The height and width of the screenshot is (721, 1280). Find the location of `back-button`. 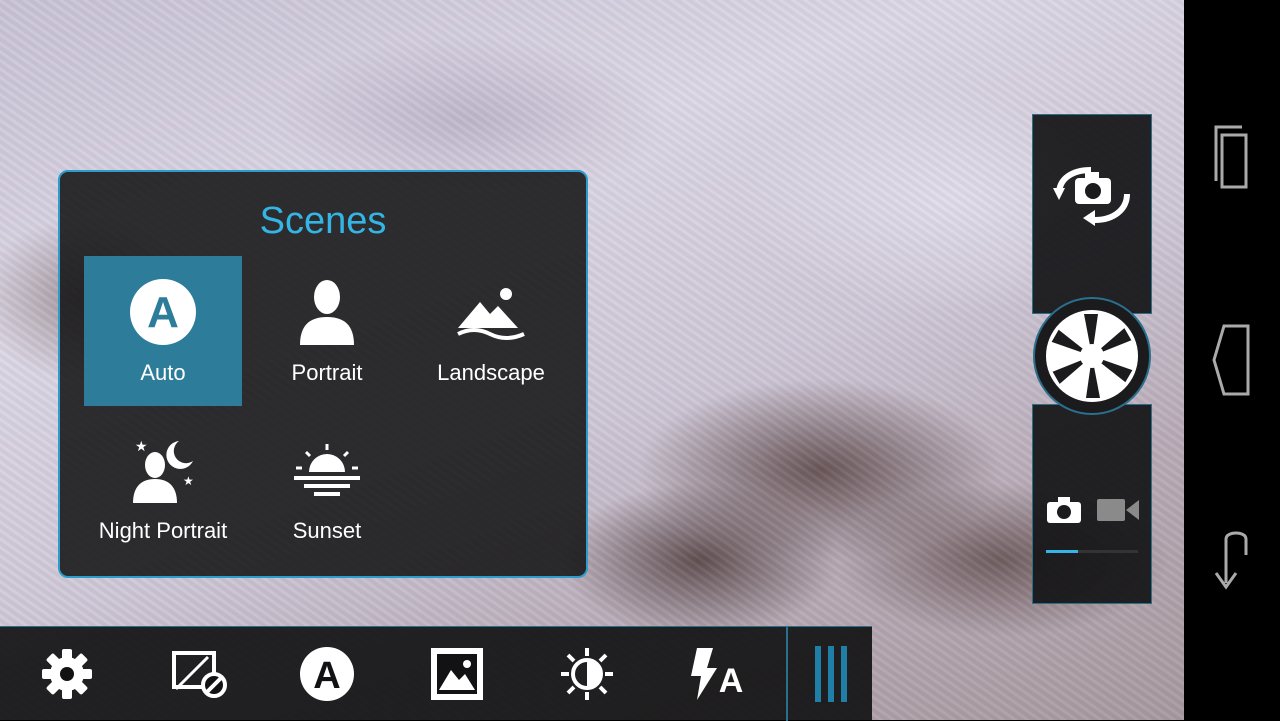

back-button is located at coordinates (1232, 560).